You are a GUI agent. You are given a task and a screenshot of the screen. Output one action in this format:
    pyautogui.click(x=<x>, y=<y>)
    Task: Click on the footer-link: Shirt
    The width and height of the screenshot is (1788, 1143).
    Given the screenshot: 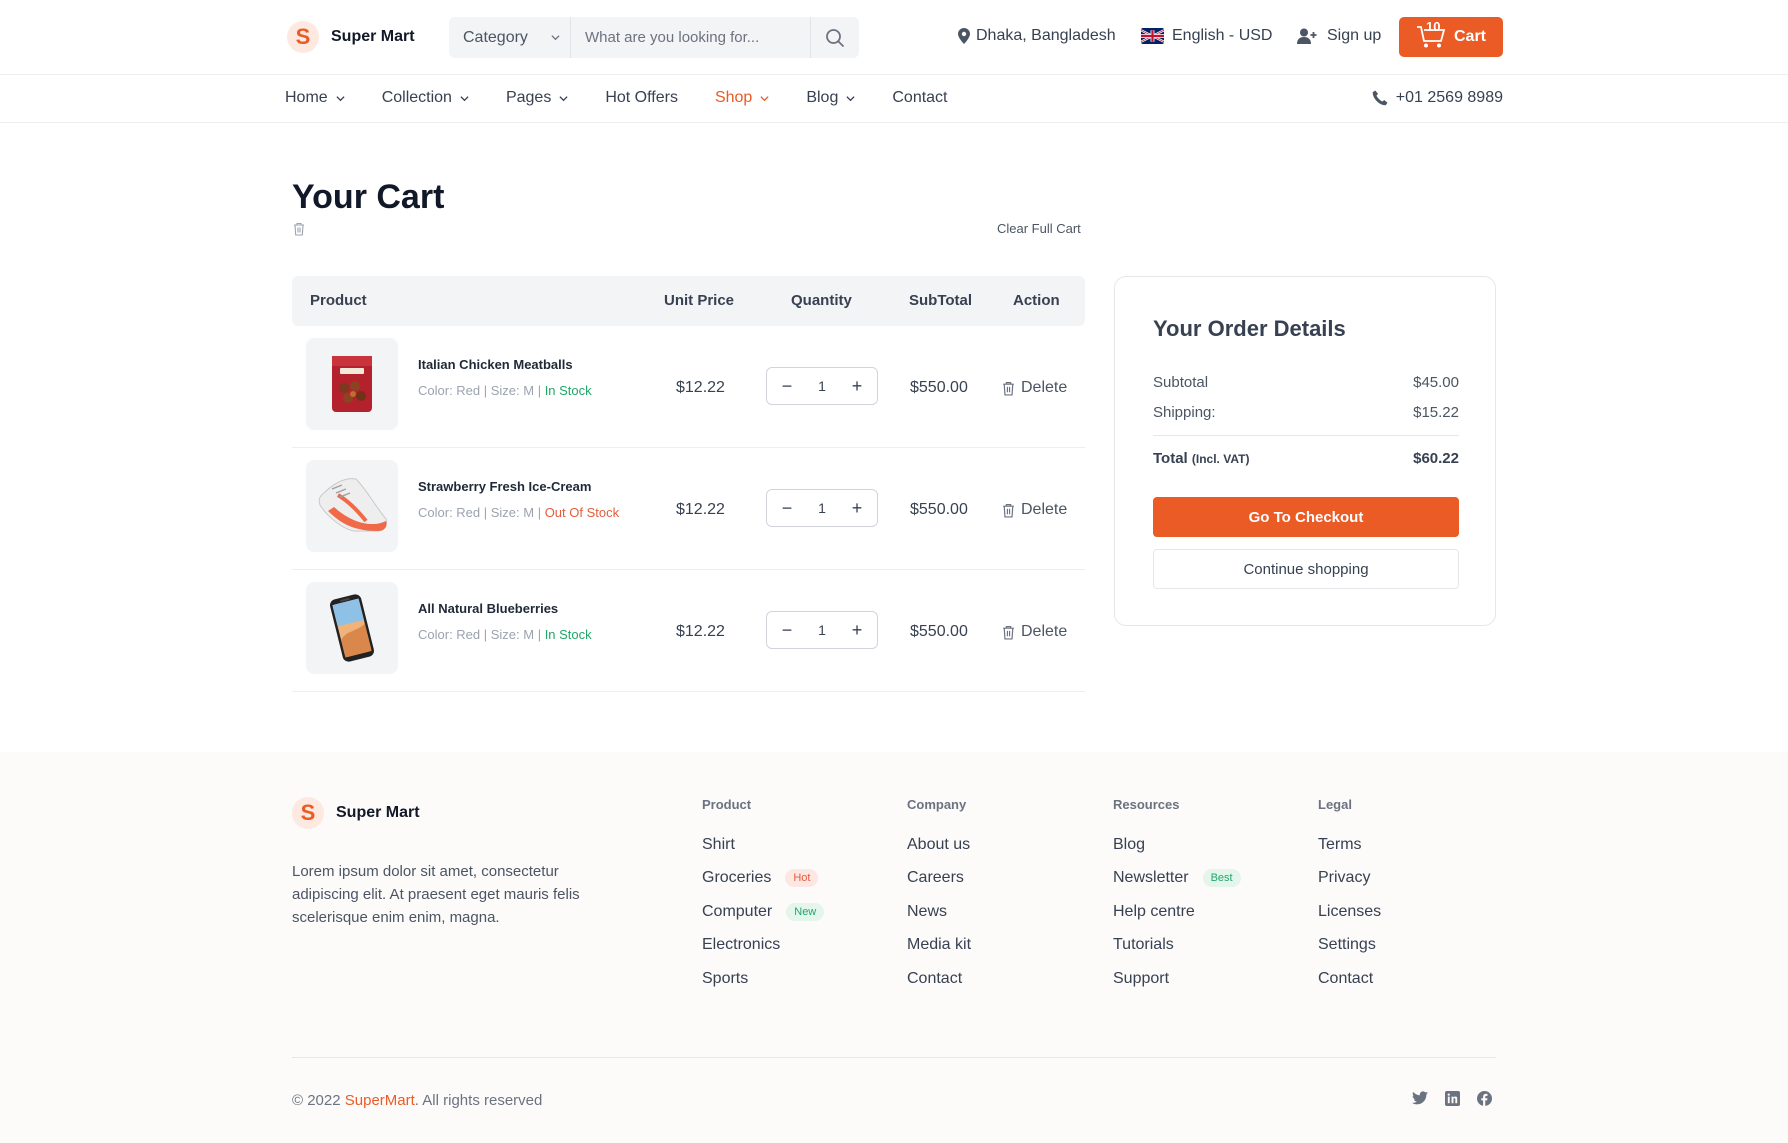 What is the action you would take?
    pyautogui.click(x=763, y=845)
    